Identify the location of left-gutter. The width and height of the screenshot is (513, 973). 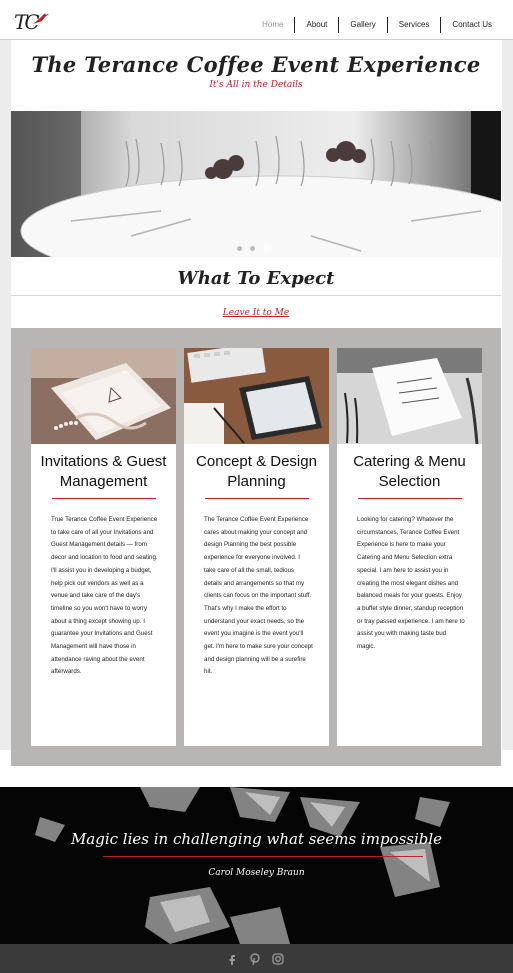
(5, 395).